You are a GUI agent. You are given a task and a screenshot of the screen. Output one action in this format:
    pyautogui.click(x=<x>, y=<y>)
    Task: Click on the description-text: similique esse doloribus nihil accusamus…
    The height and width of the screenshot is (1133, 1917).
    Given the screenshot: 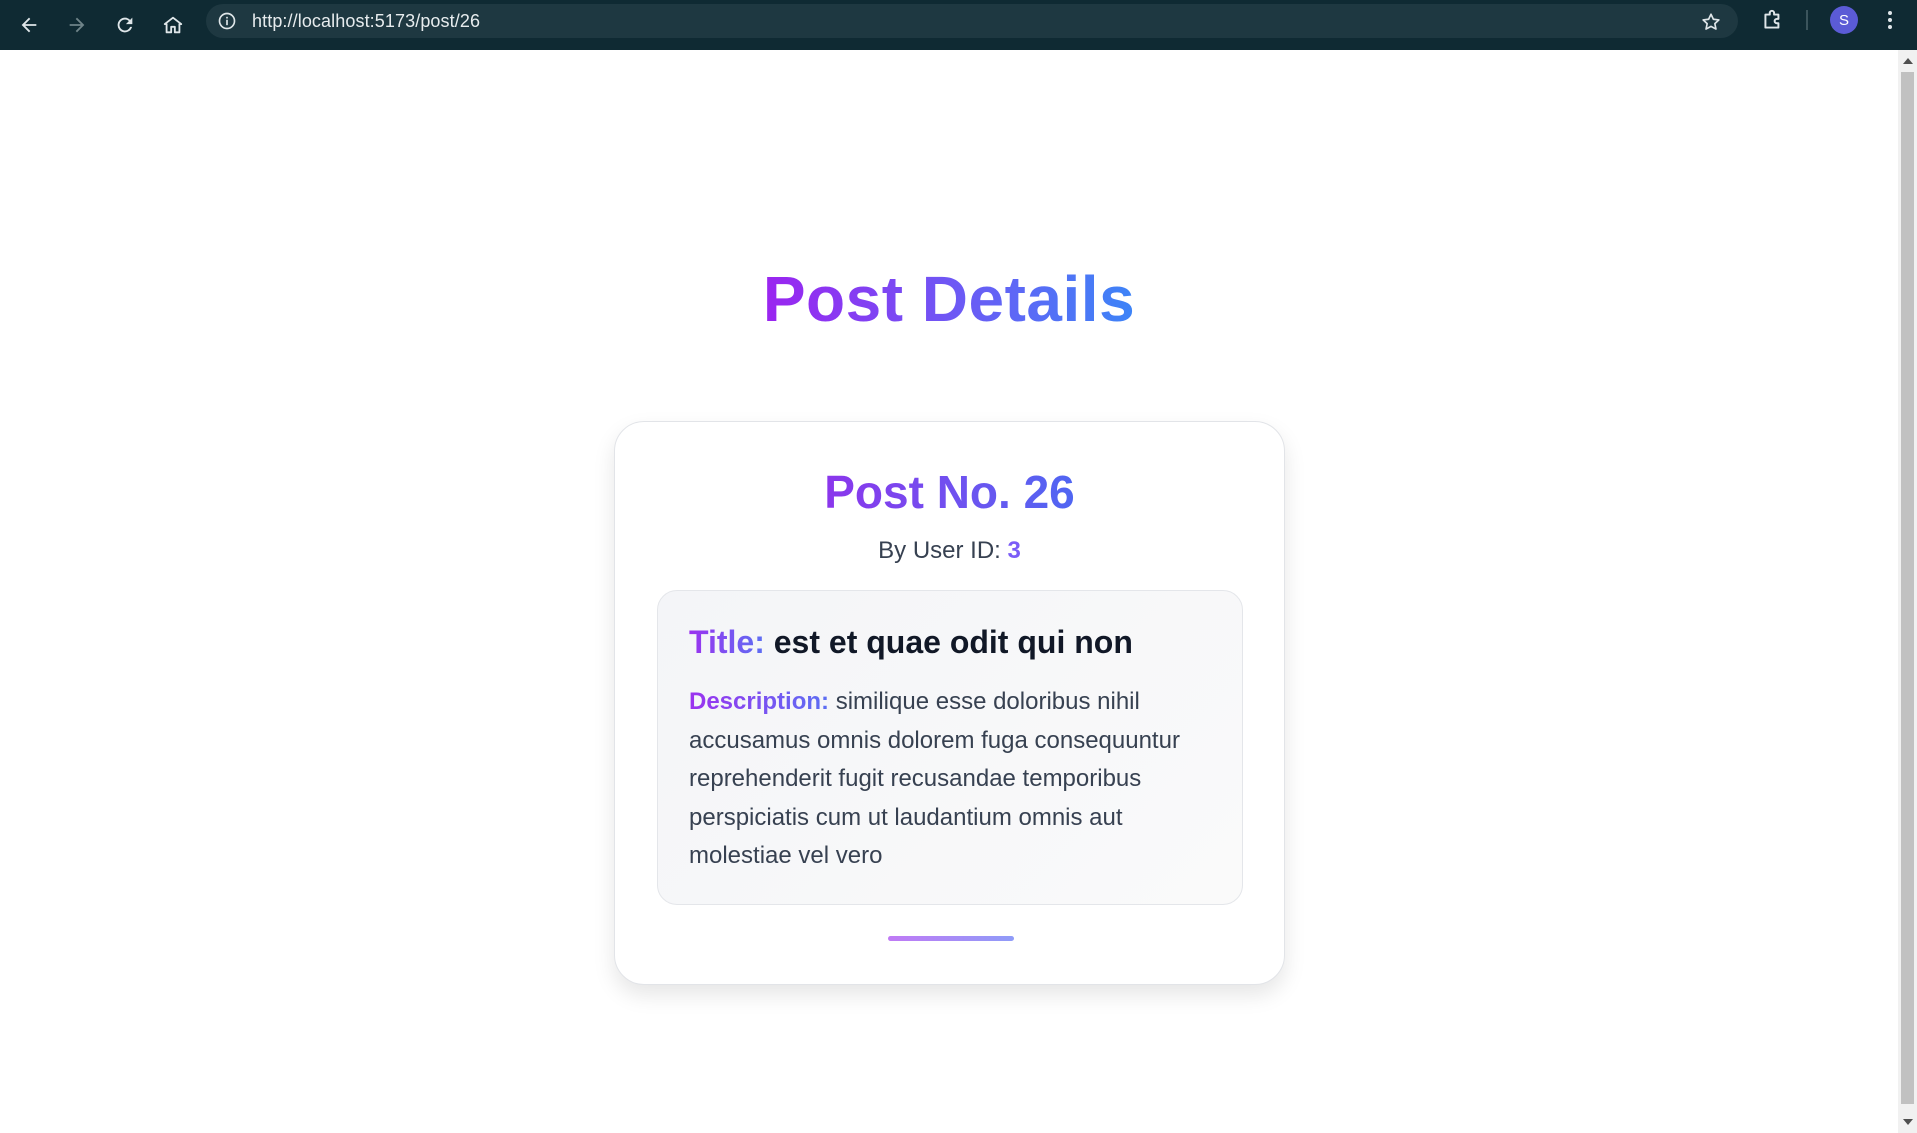 What is the action you would take?
    pyautogui.click(x=934, y=778)
    